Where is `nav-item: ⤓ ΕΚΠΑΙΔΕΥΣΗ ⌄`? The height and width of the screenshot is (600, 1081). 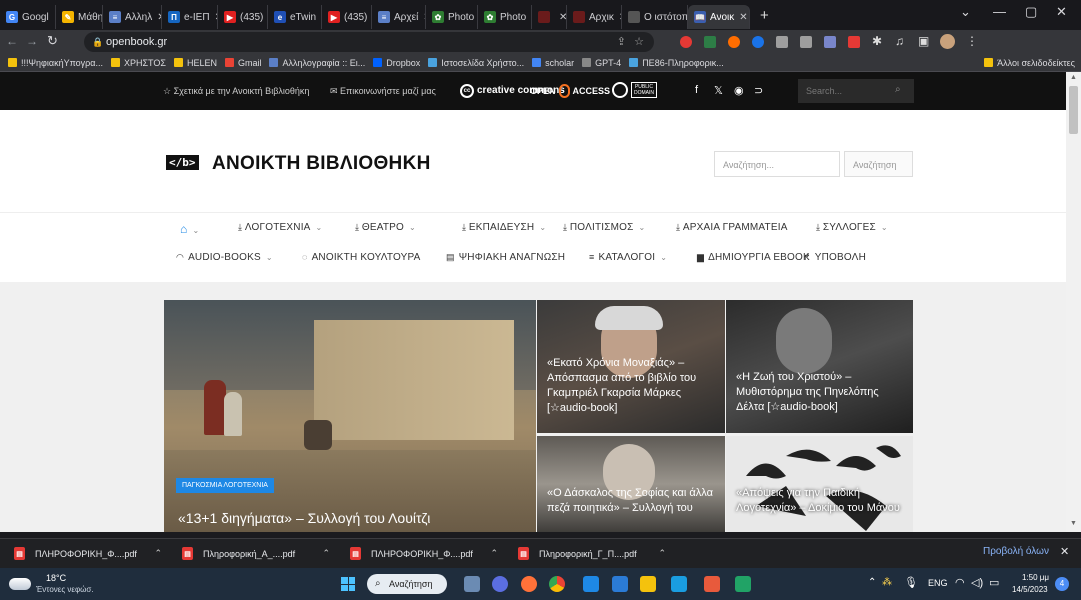 nav-item: ⤓ ΕΚΠΑΙΔΕΥΣΗ ⌄ is located at coordinates (504, 227).